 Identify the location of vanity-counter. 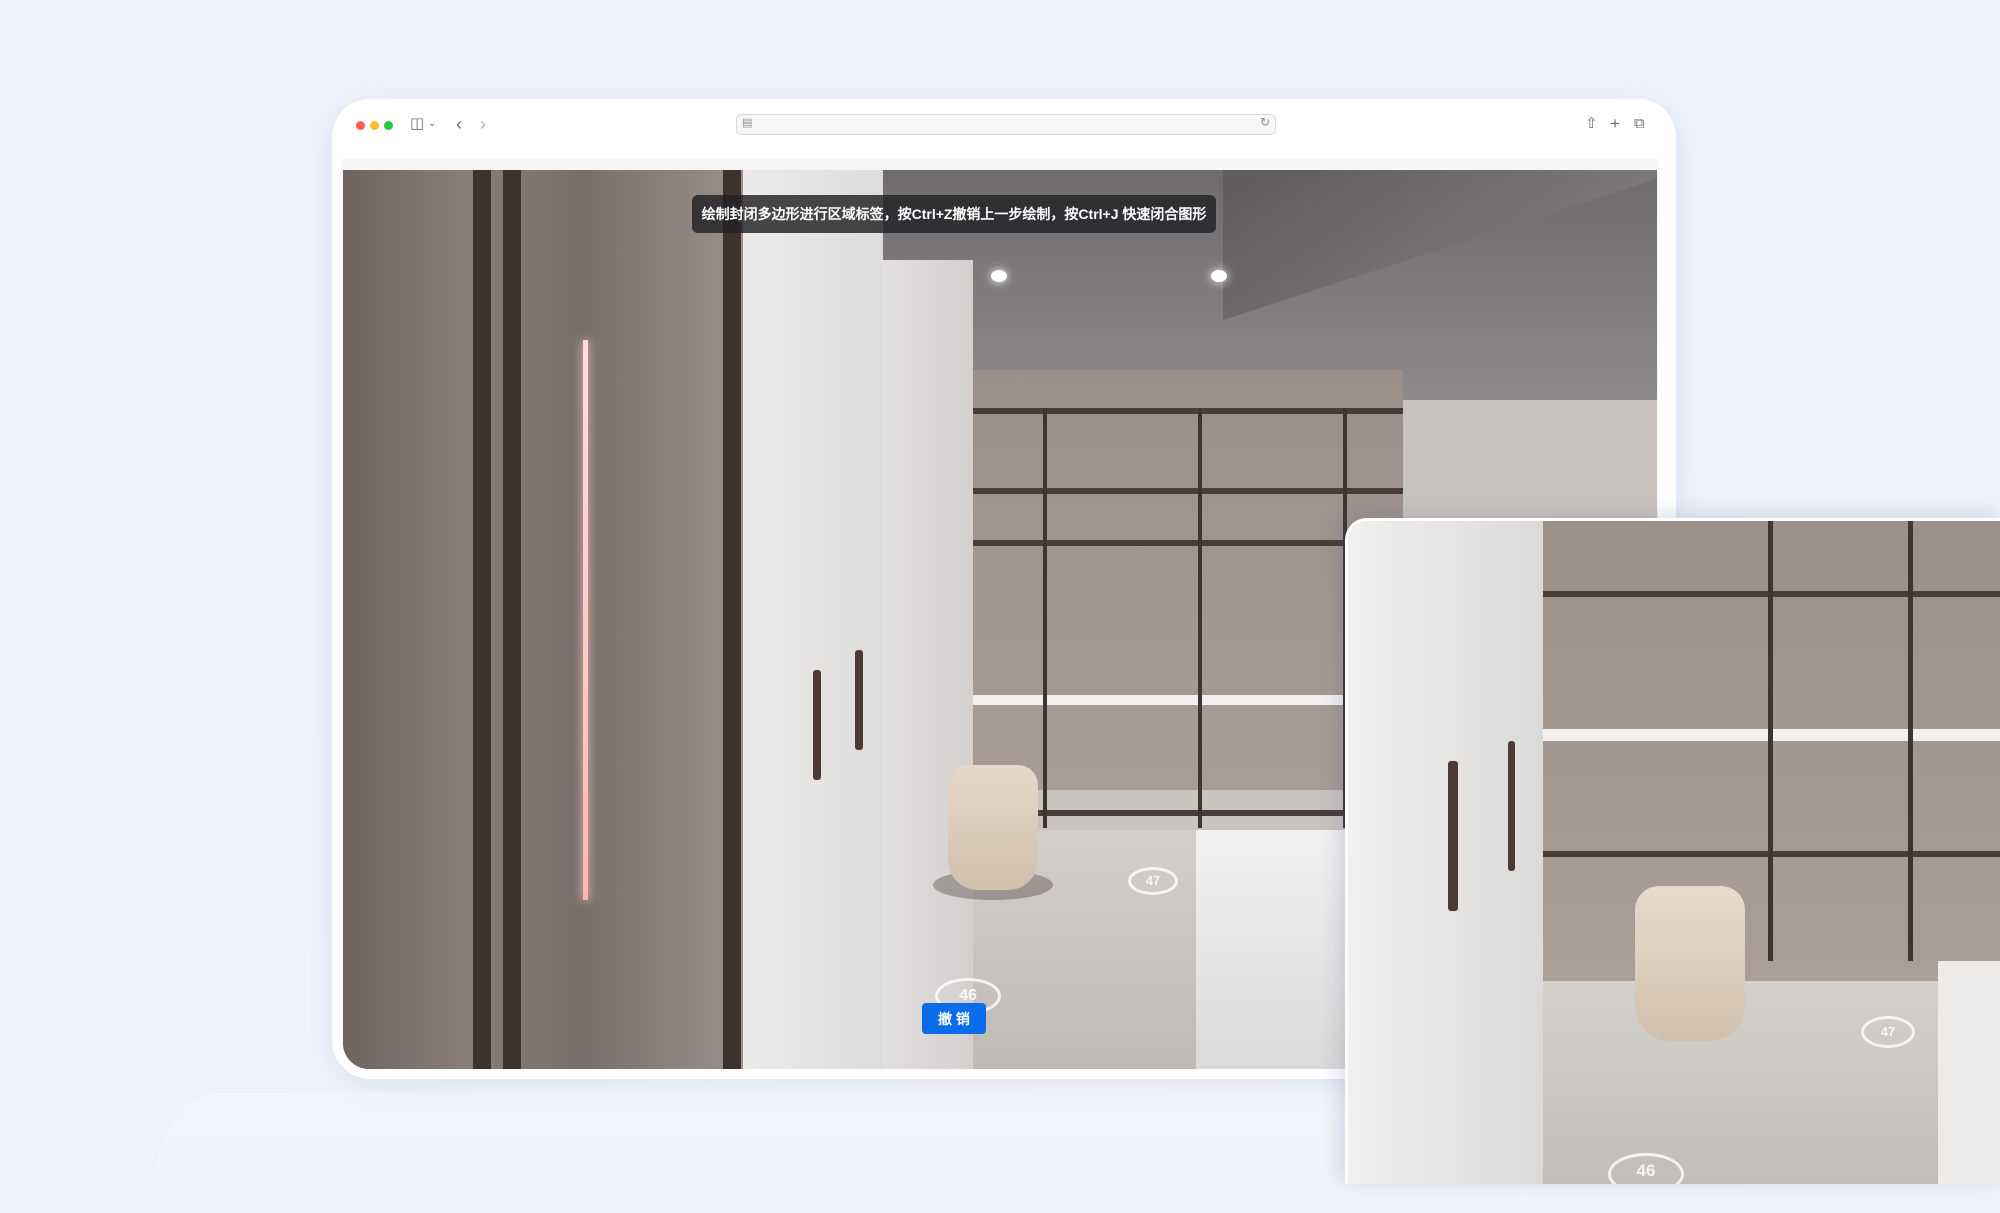
(1153, 700).